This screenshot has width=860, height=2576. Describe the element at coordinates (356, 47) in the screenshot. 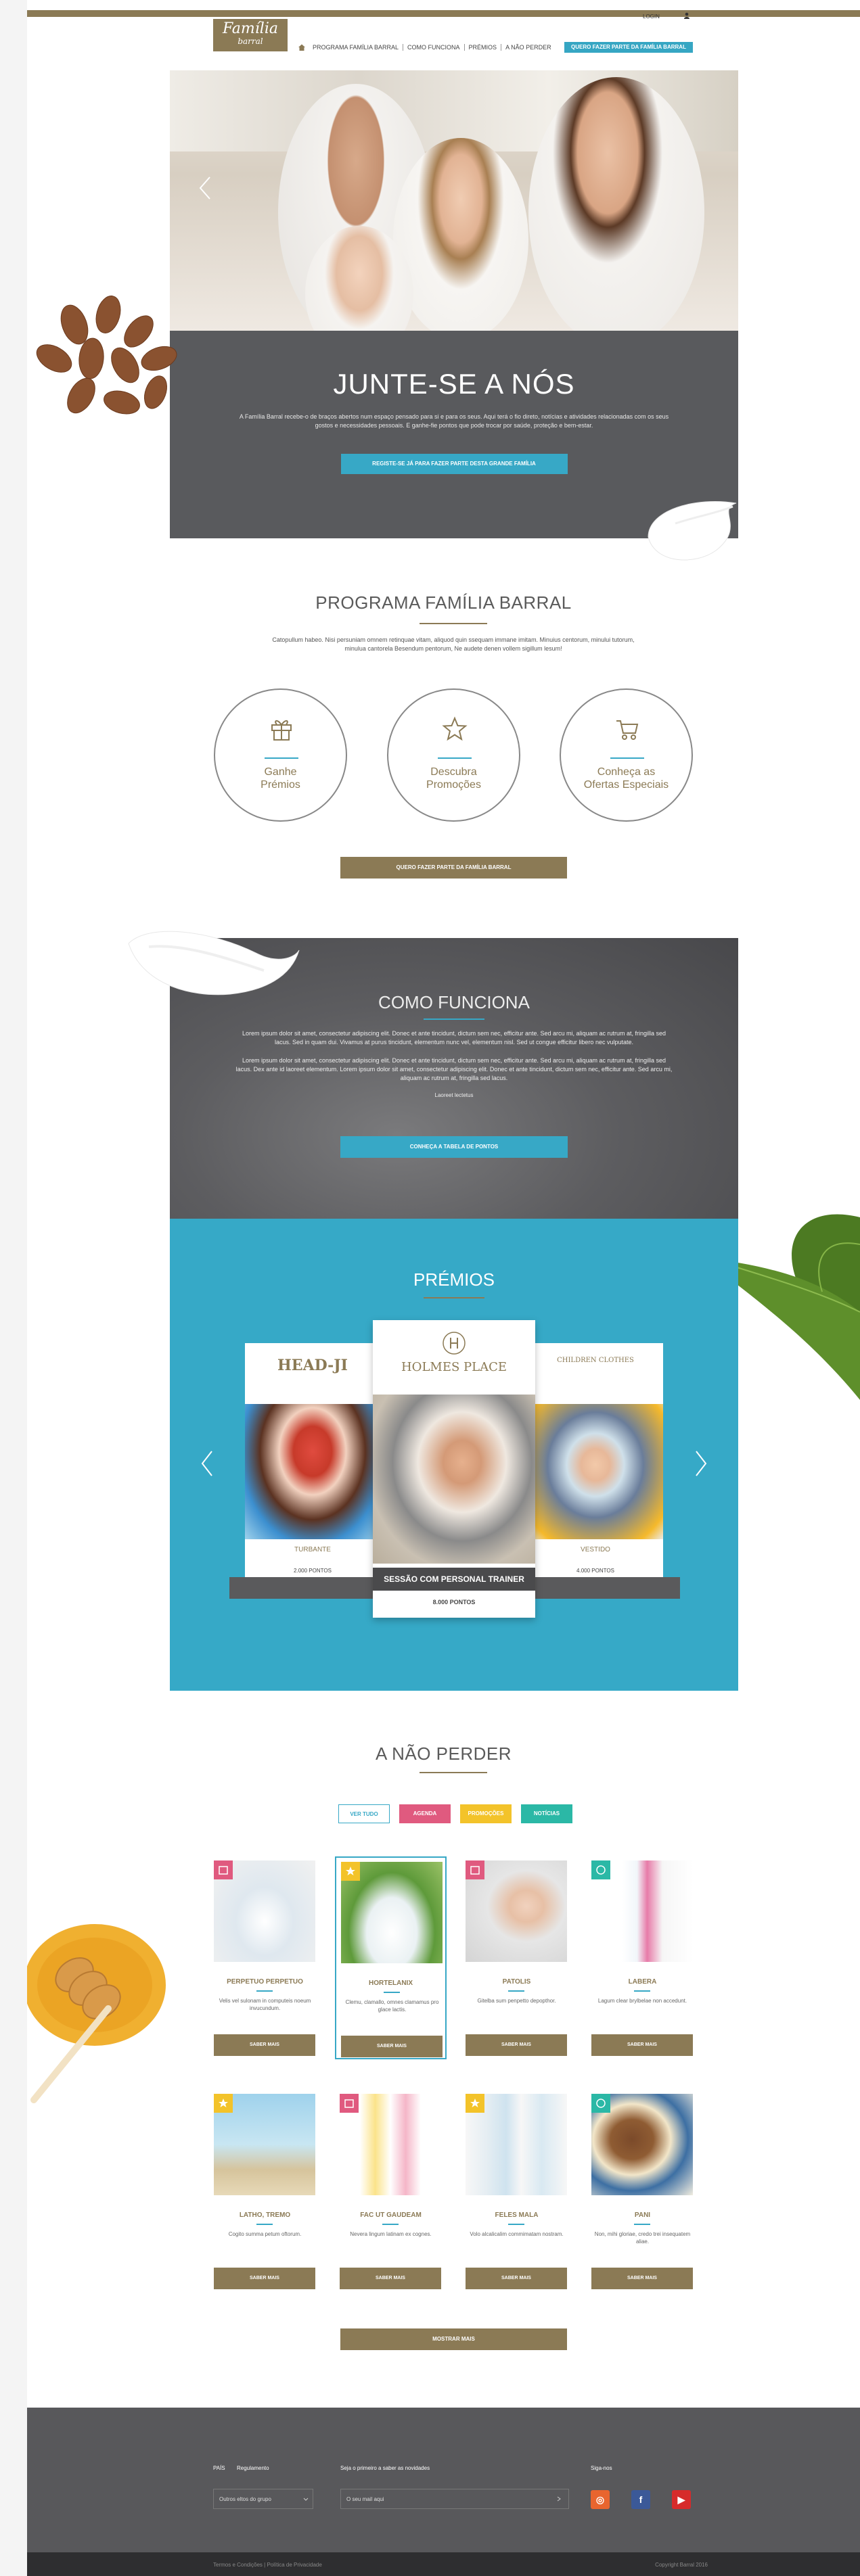

I see `nav-item-programa: PROGRAMA FAMÍLIA BARRAL` at that location.